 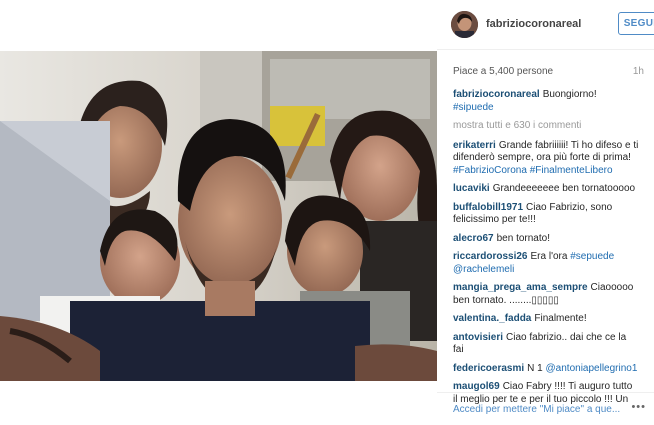 I want to click on view-all-comments-link: mostra tutti e 630 i commenti, so click(x=546, y=126).